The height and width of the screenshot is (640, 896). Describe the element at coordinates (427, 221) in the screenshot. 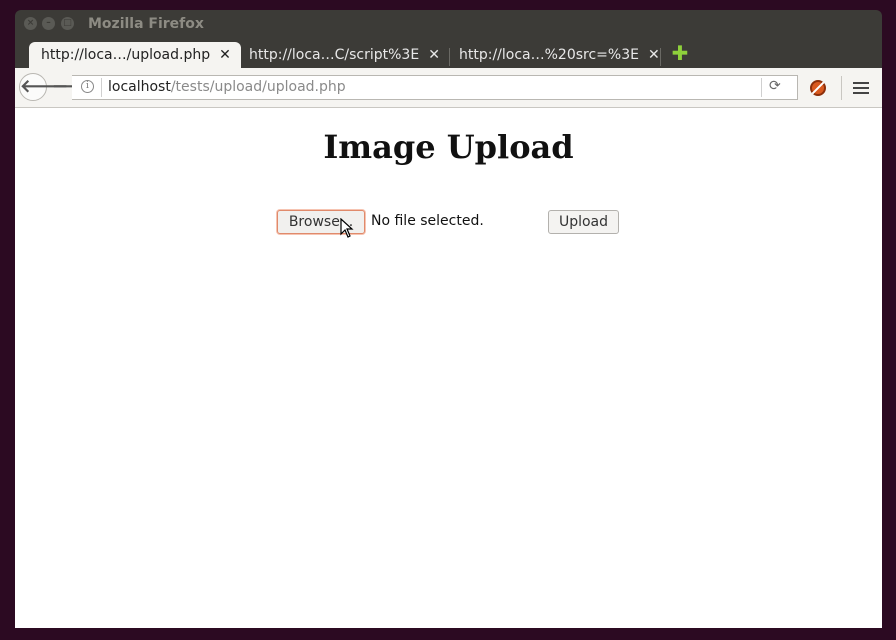

I see `file-status-text: No file selected.` at that location.